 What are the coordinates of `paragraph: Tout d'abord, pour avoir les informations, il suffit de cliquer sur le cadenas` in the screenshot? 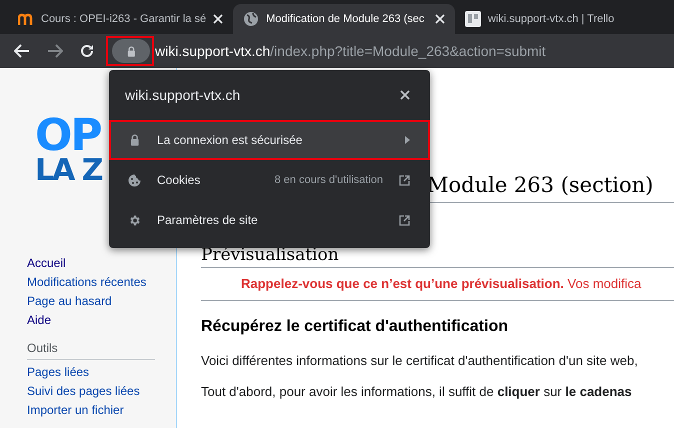 It's located at (416, 392).